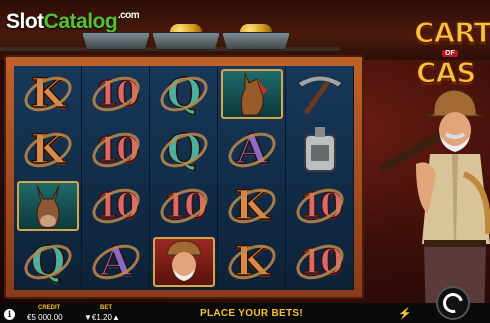  I want to click on symbol-flask, so click(320, 150).